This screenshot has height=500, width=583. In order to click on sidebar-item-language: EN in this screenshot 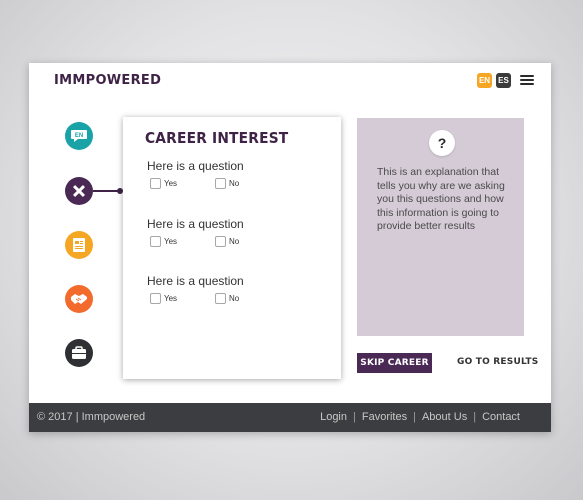, I will do `click(79, 136)`.